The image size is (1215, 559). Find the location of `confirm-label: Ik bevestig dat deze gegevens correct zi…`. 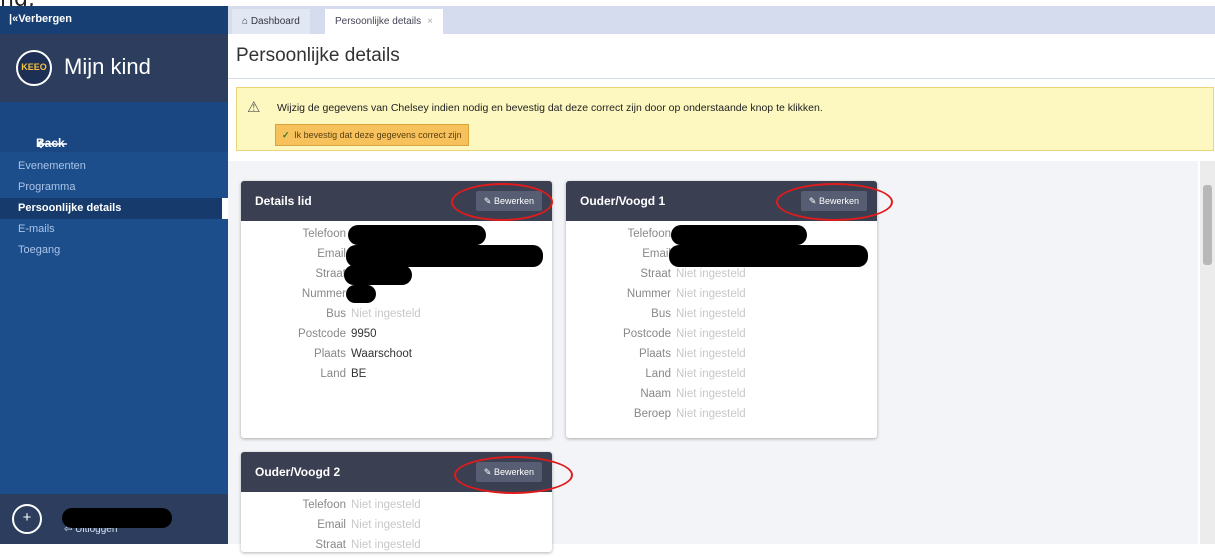

confirm-label: Ik bevestig dat deze gegevens correct zi… is located at coordinates (378, 135).